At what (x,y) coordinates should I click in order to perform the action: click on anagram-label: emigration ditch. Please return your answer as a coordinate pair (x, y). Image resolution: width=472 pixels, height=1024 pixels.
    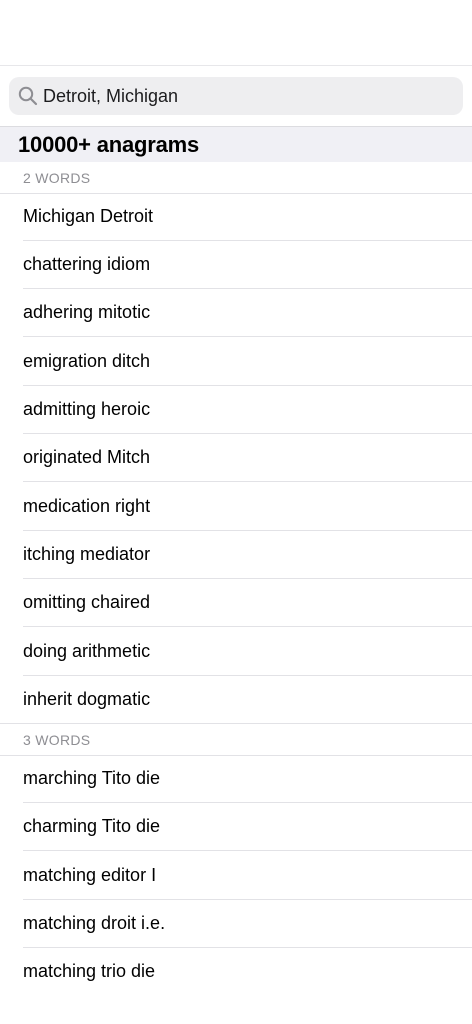
    Looking at the image, I should click on (87, 361).